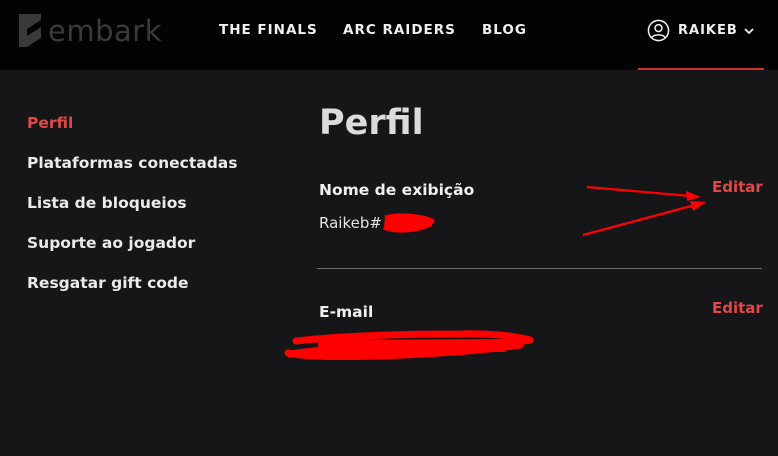 The width and height of the screenshot is (778, 456). I want to click on redaction-scribble-display-name, so click(408, 223).